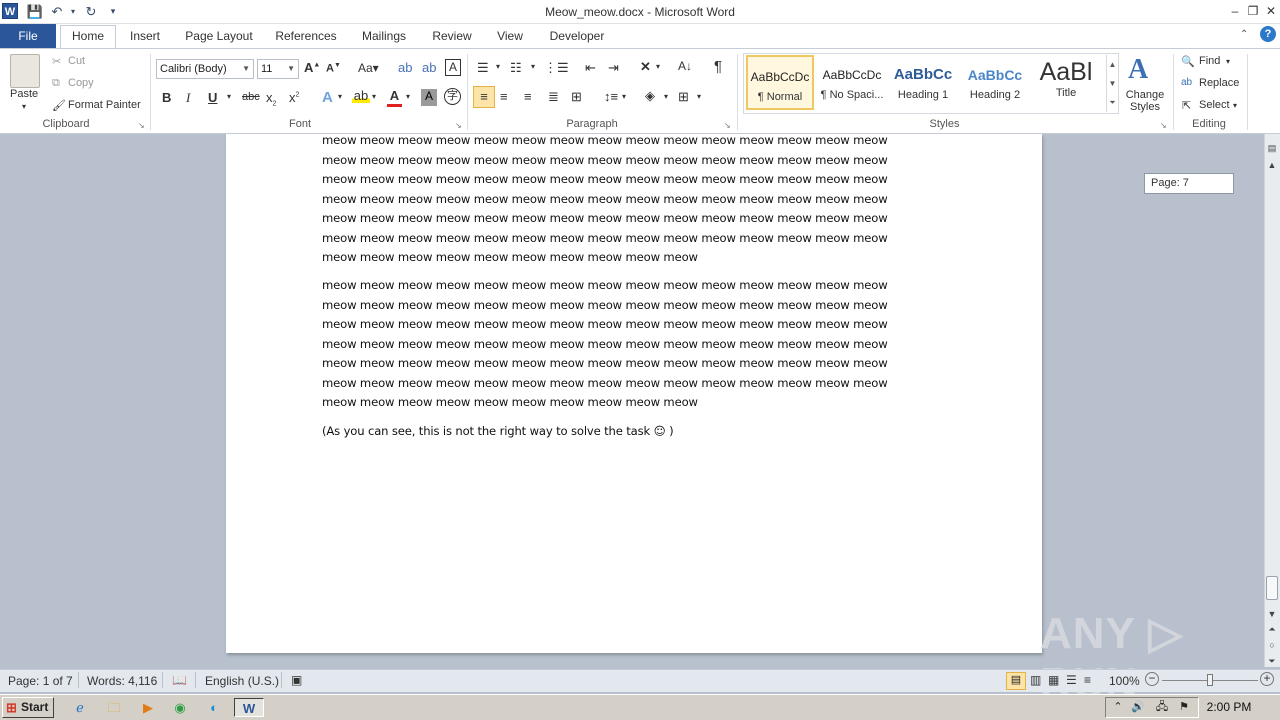  What do you see at coordinates (1272, 645) in the screenshot?
I see `browse-object-icon: ○` at bounding box center [1272, 645].